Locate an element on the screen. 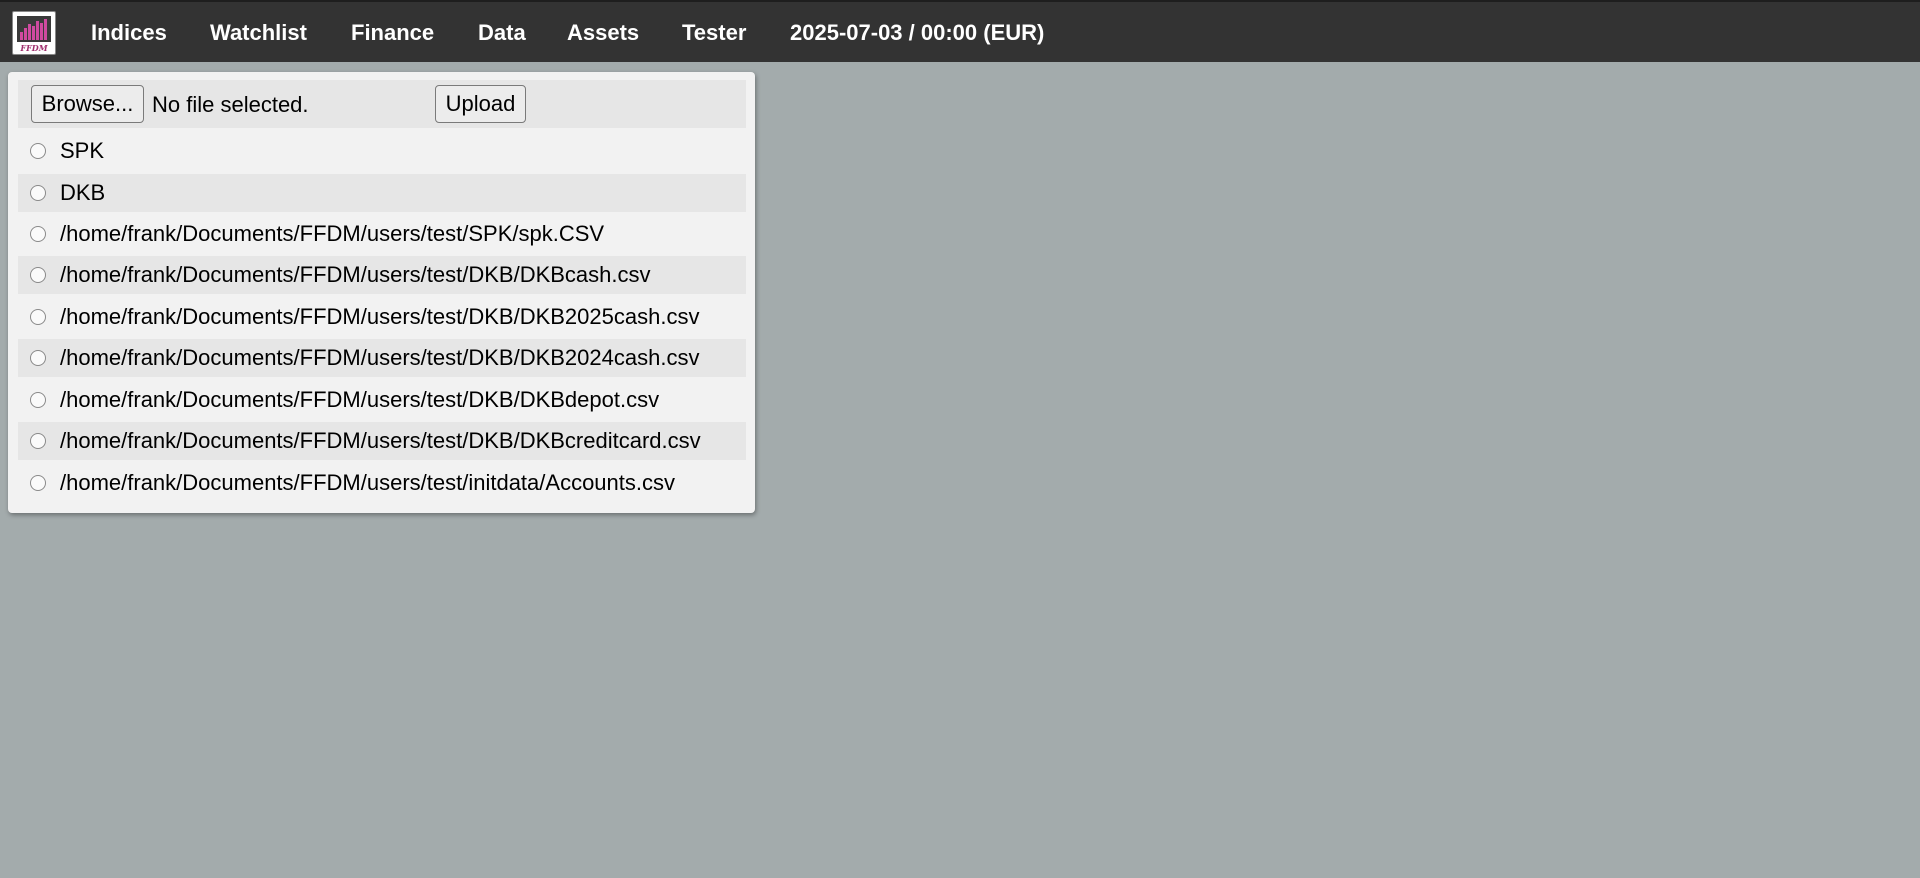 This screenshot has width=1920, height=878. upload-row: Browse... No file selected. Upload is located at coordinates (382, 104).